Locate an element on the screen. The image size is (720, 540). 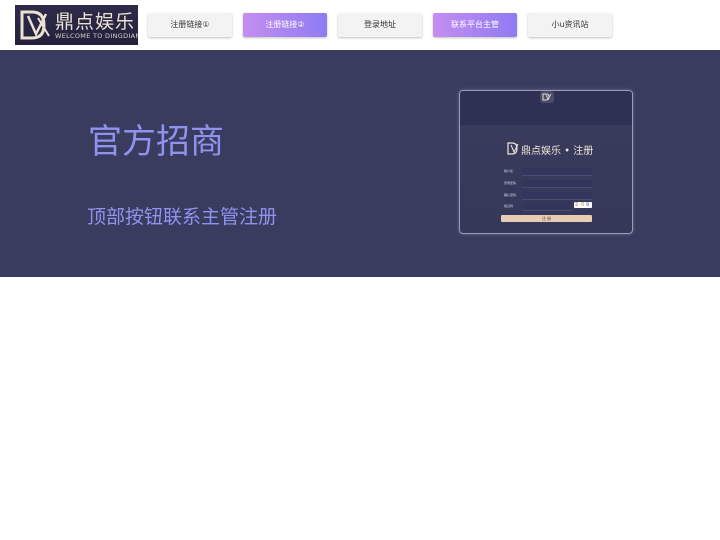
nav-news-site: 小u资讯站 is located at coordinates (570, 25).